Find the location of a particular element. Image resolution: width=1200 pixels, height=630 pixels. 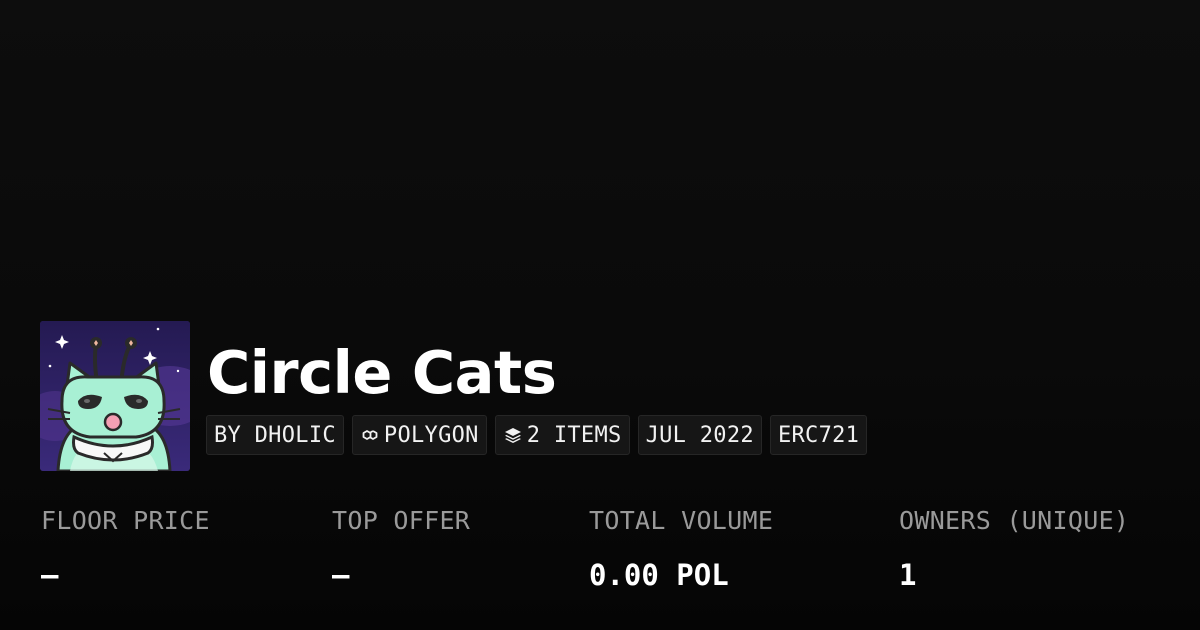

collection-avatar is located at coordinates (115, 396).